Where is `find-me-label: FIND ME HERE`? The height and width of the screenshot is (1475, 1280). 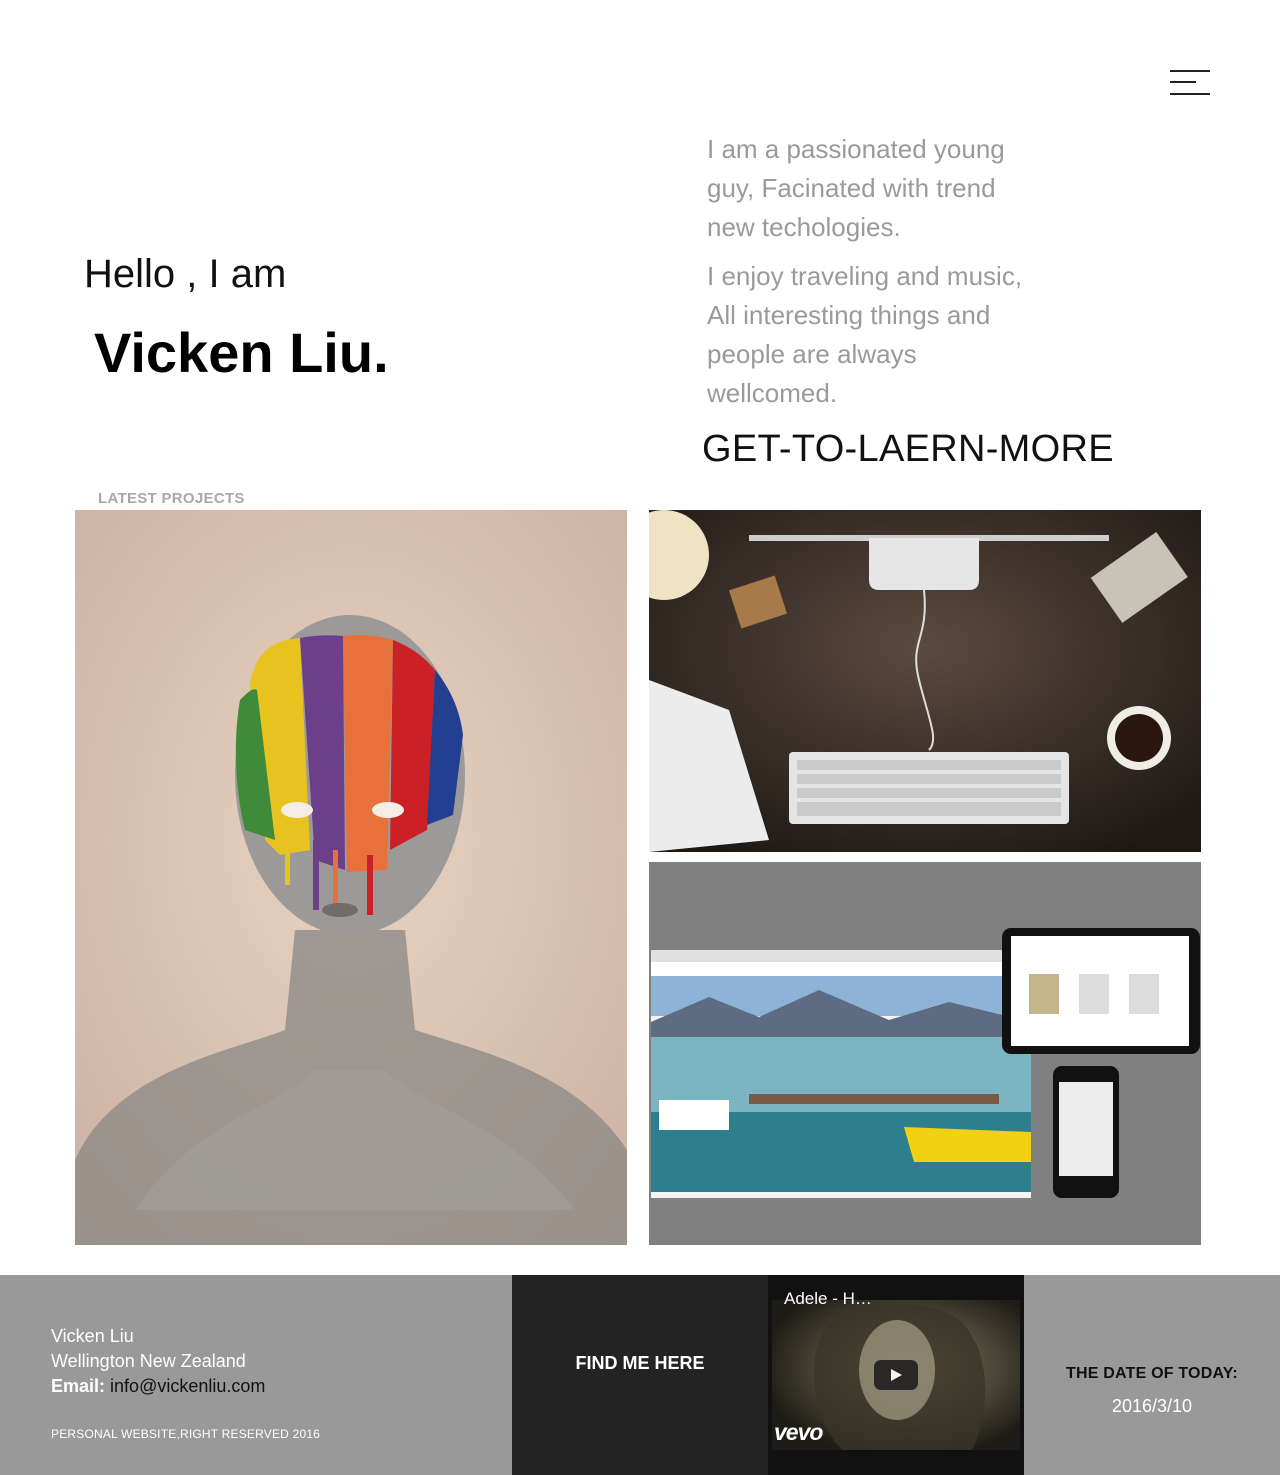 find-me-label: FIND ME HERE is located at coordinates (640, 1363).